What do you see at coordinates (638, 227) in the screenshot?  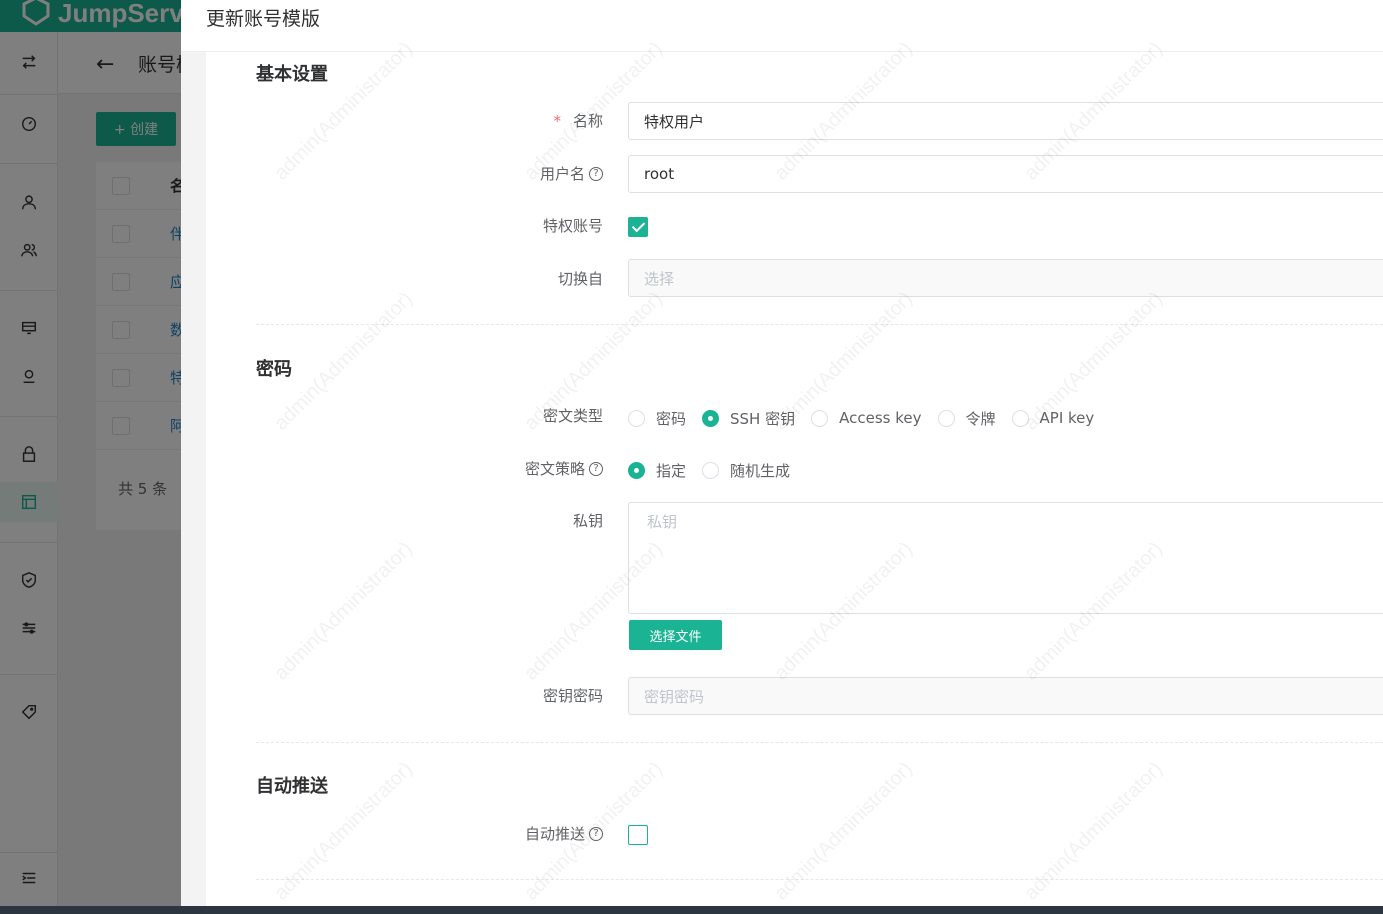 I see `privileged-checkbox` at bounding box center [638, 227].